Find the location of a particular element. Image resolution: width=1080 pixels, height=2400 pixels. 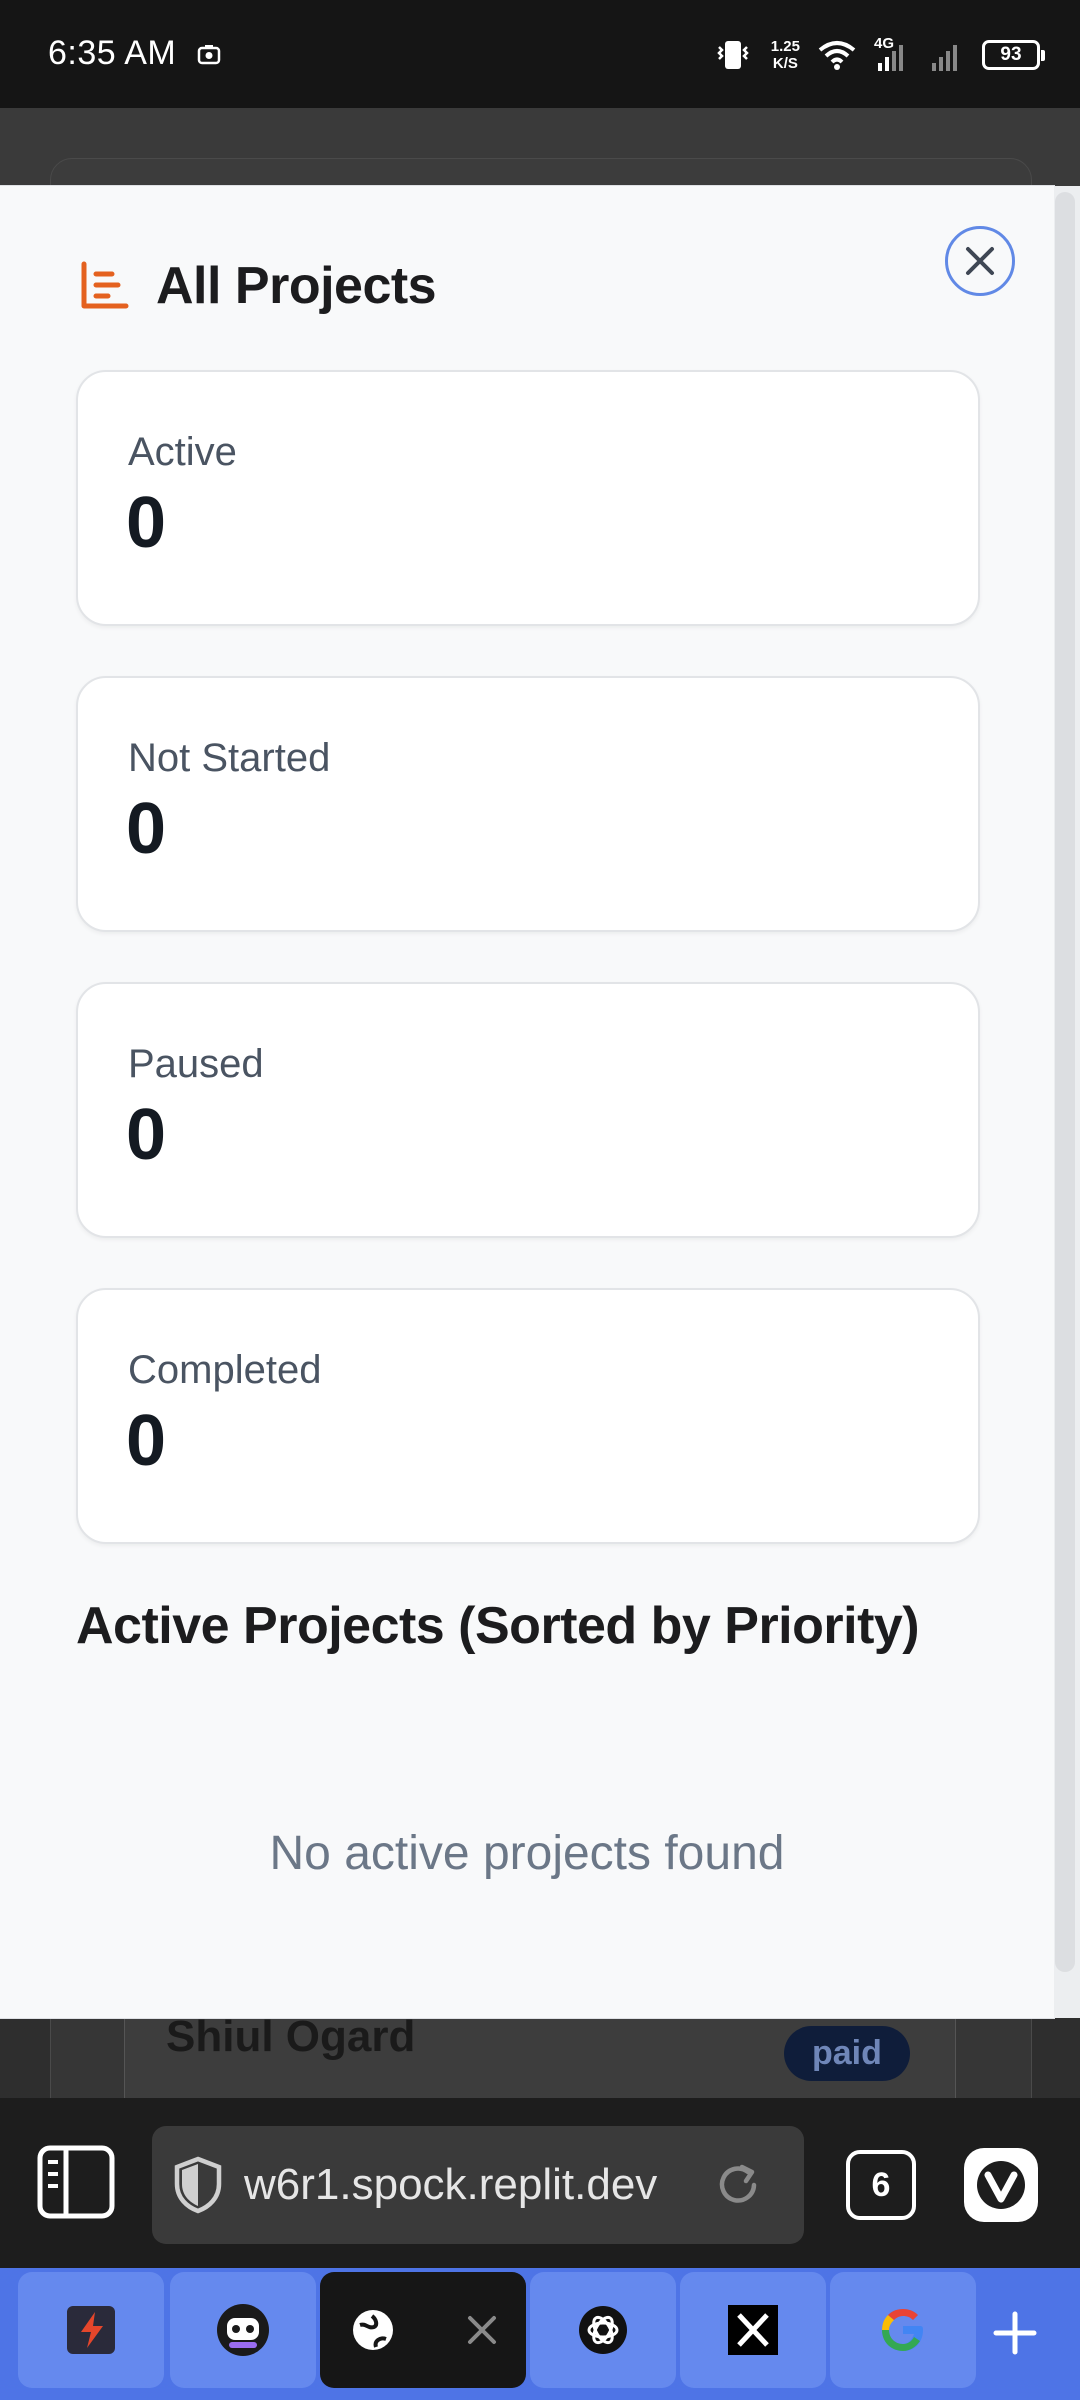

chart-list-icon is located at coordinates (105, 285).